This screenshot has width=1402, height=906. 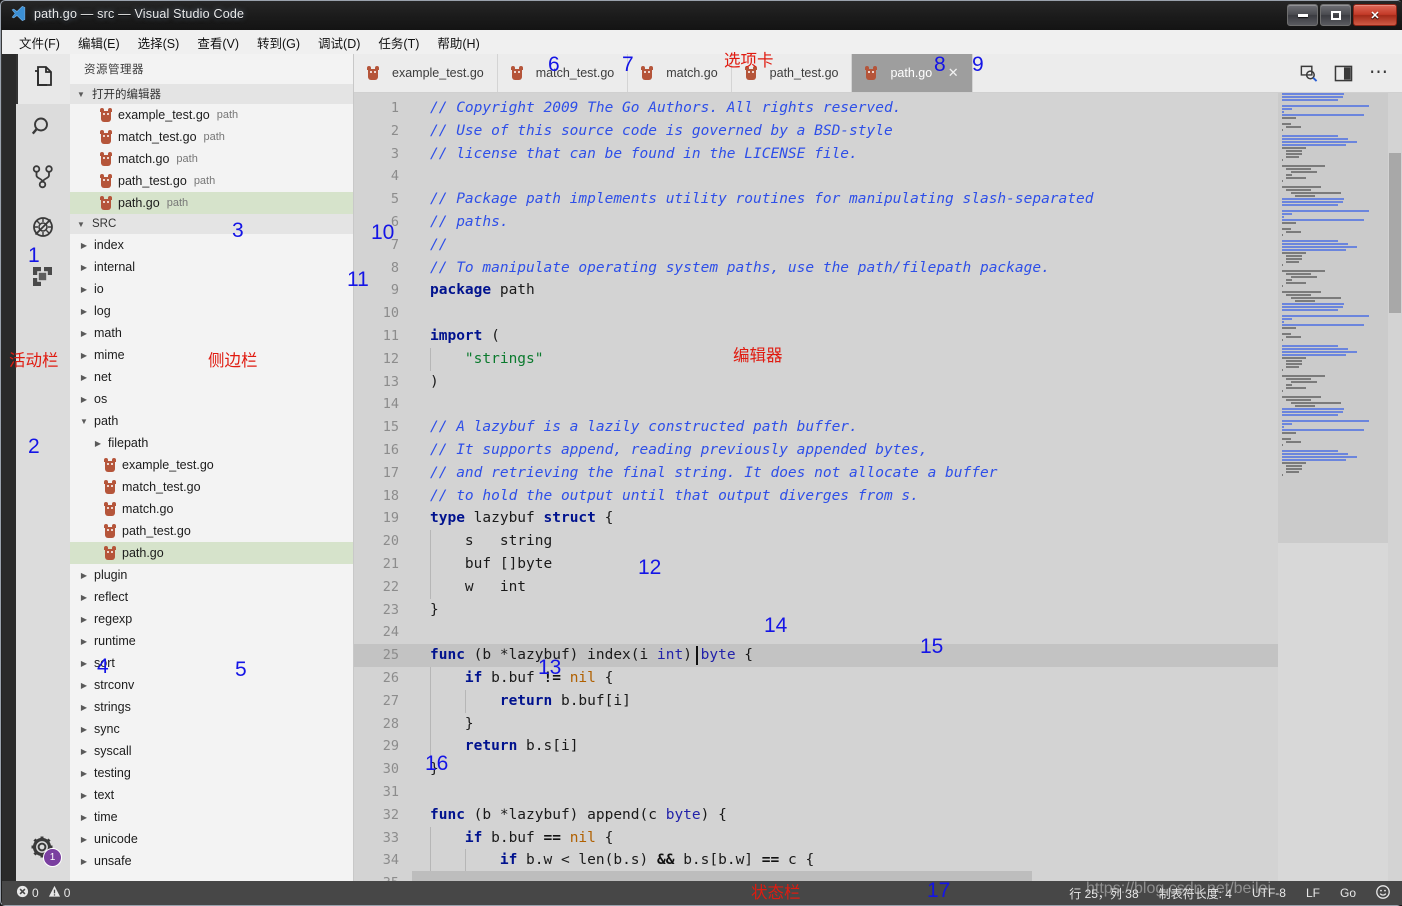 I want to click on code-line: 23}, so click(x=878, y=610).